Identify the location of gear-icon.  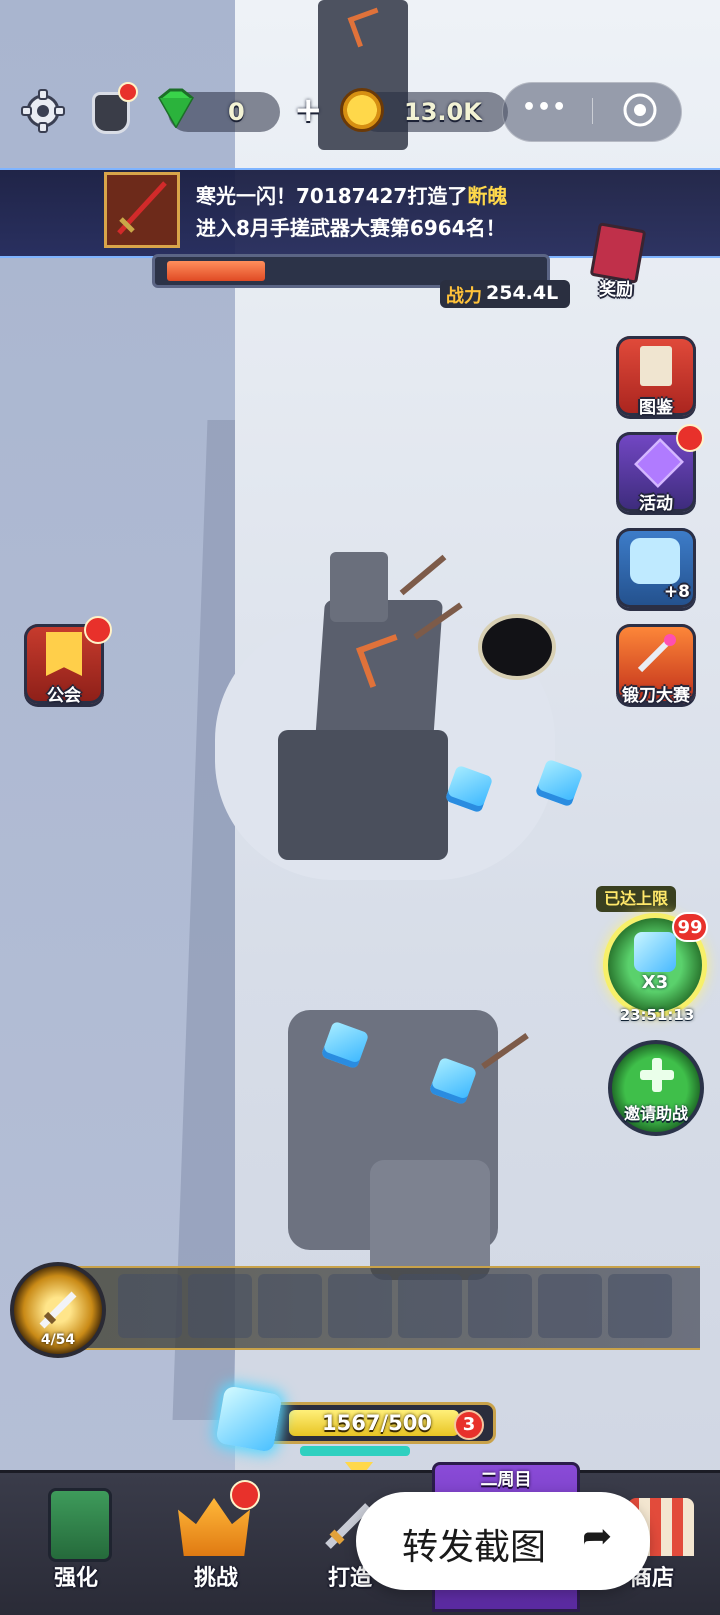
(43, 111).